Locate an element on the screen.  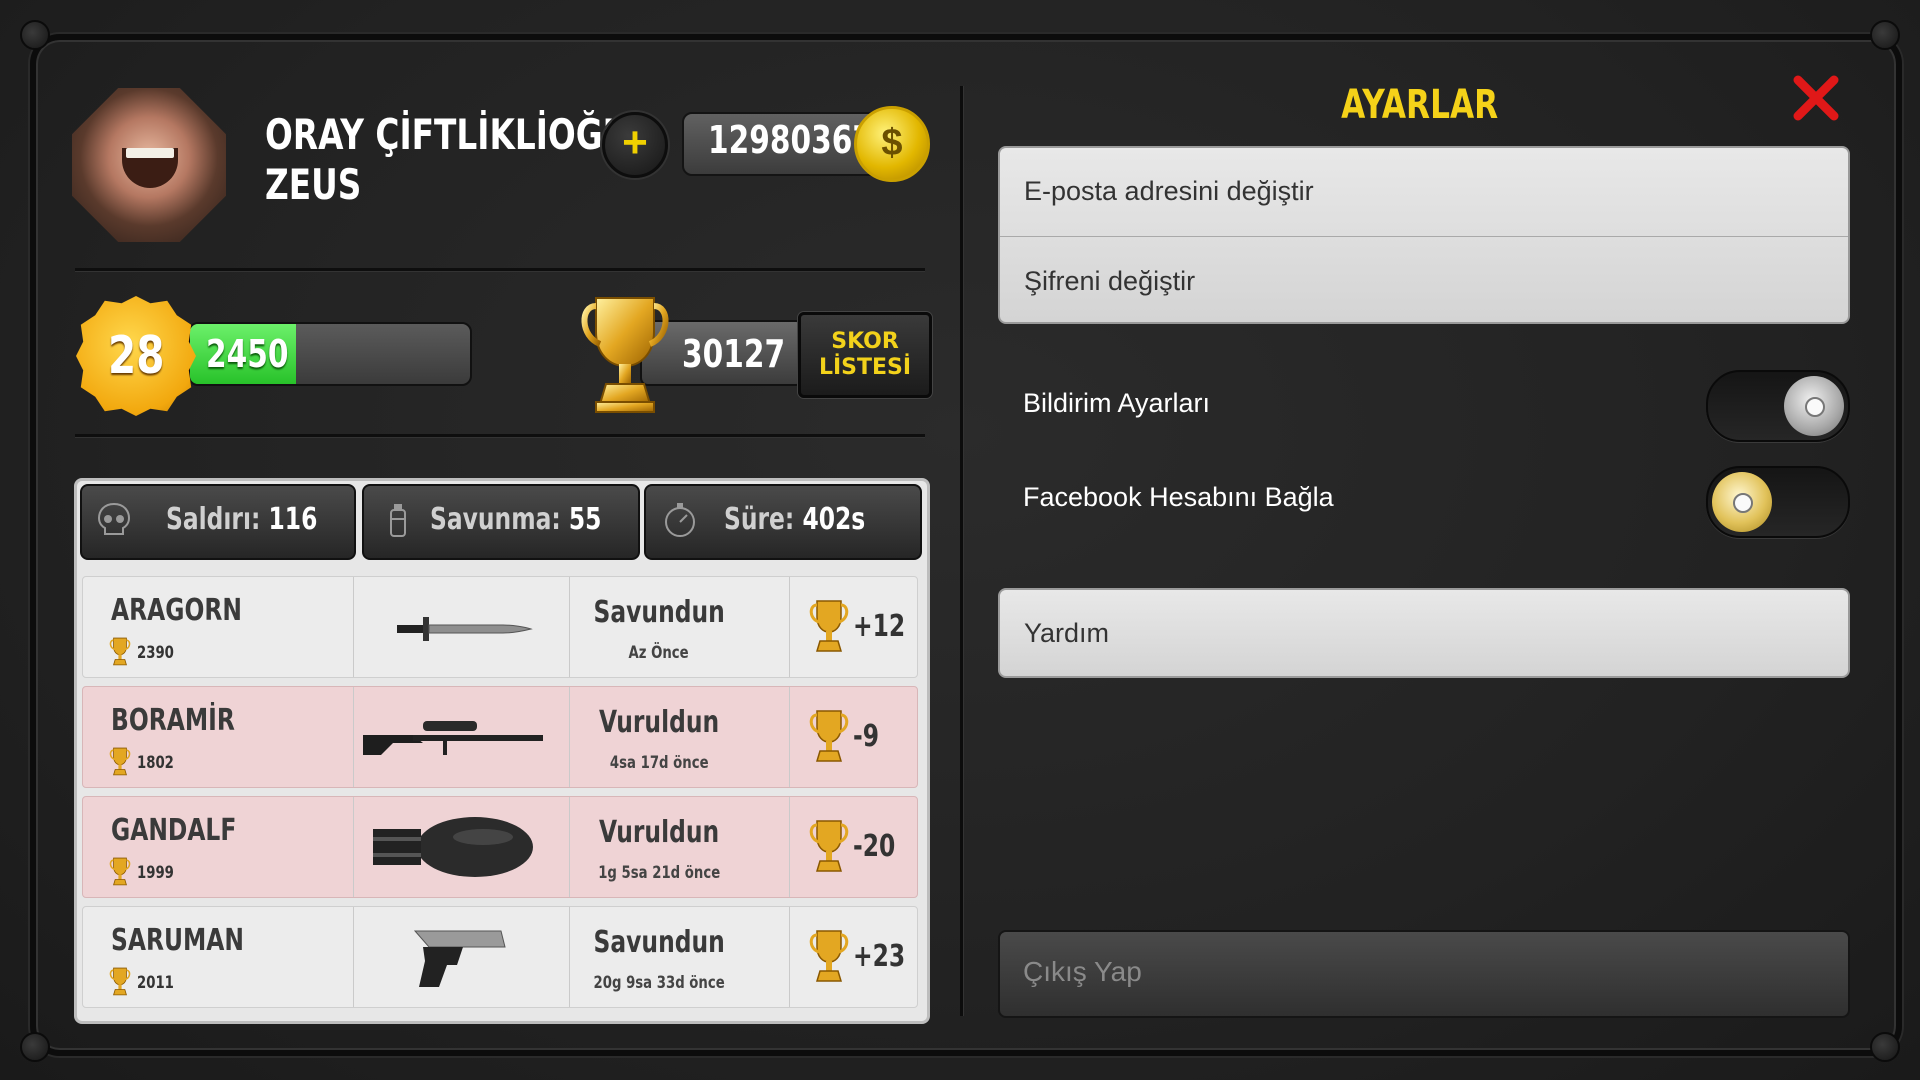
scoreboard-button-label: SKOR LİSTESİ is located at coordinates (865, 355).